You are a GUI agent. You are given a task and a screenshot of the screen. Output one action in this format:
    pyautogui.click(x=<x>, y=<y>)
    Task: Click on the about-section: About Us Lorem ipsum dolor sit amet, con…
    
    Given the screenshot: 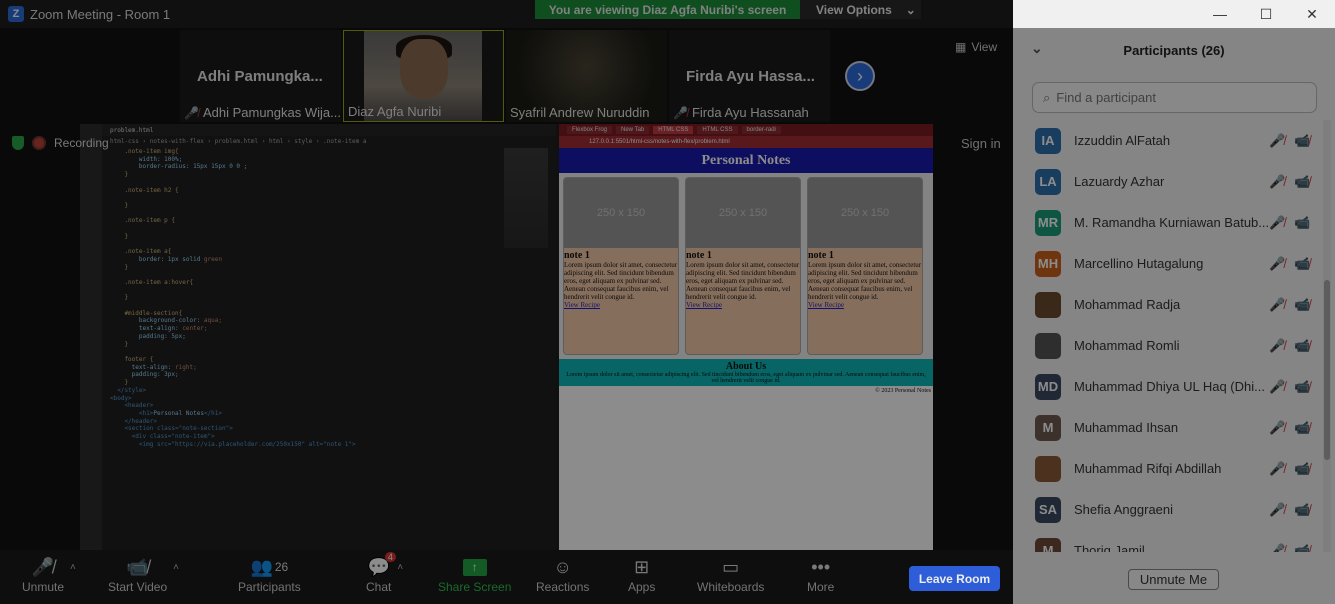 What is the action you would take?
    pyautogui.click(x=746, y=372)
    